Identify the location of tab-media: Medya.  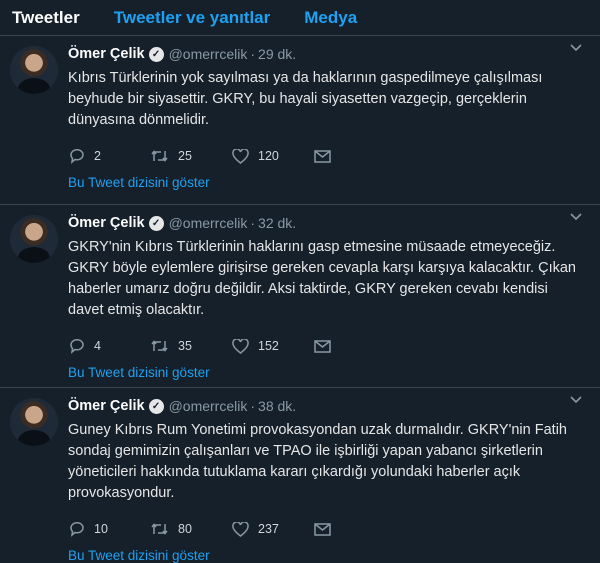
(330, 18).